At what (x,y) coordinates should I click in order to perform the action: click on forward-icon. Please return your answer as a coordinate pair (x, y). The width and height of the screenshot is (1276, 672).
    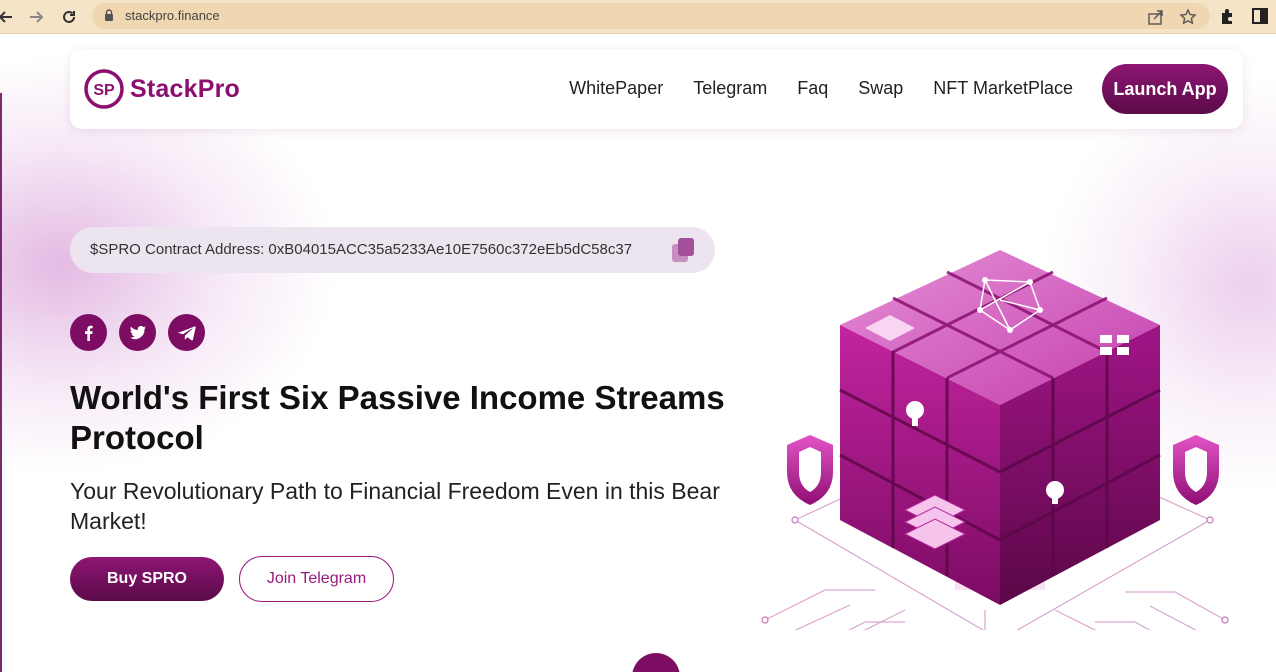
    Looking at the image, I should click on (36, 17).